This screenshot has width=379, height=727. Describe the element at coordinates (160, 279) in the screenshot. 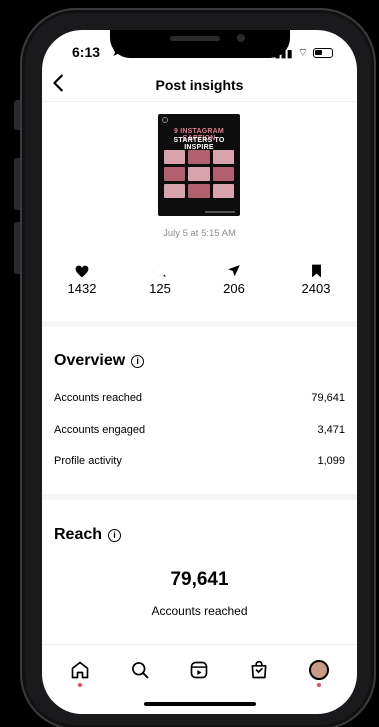

I see `stat-comments: 125` at that location.